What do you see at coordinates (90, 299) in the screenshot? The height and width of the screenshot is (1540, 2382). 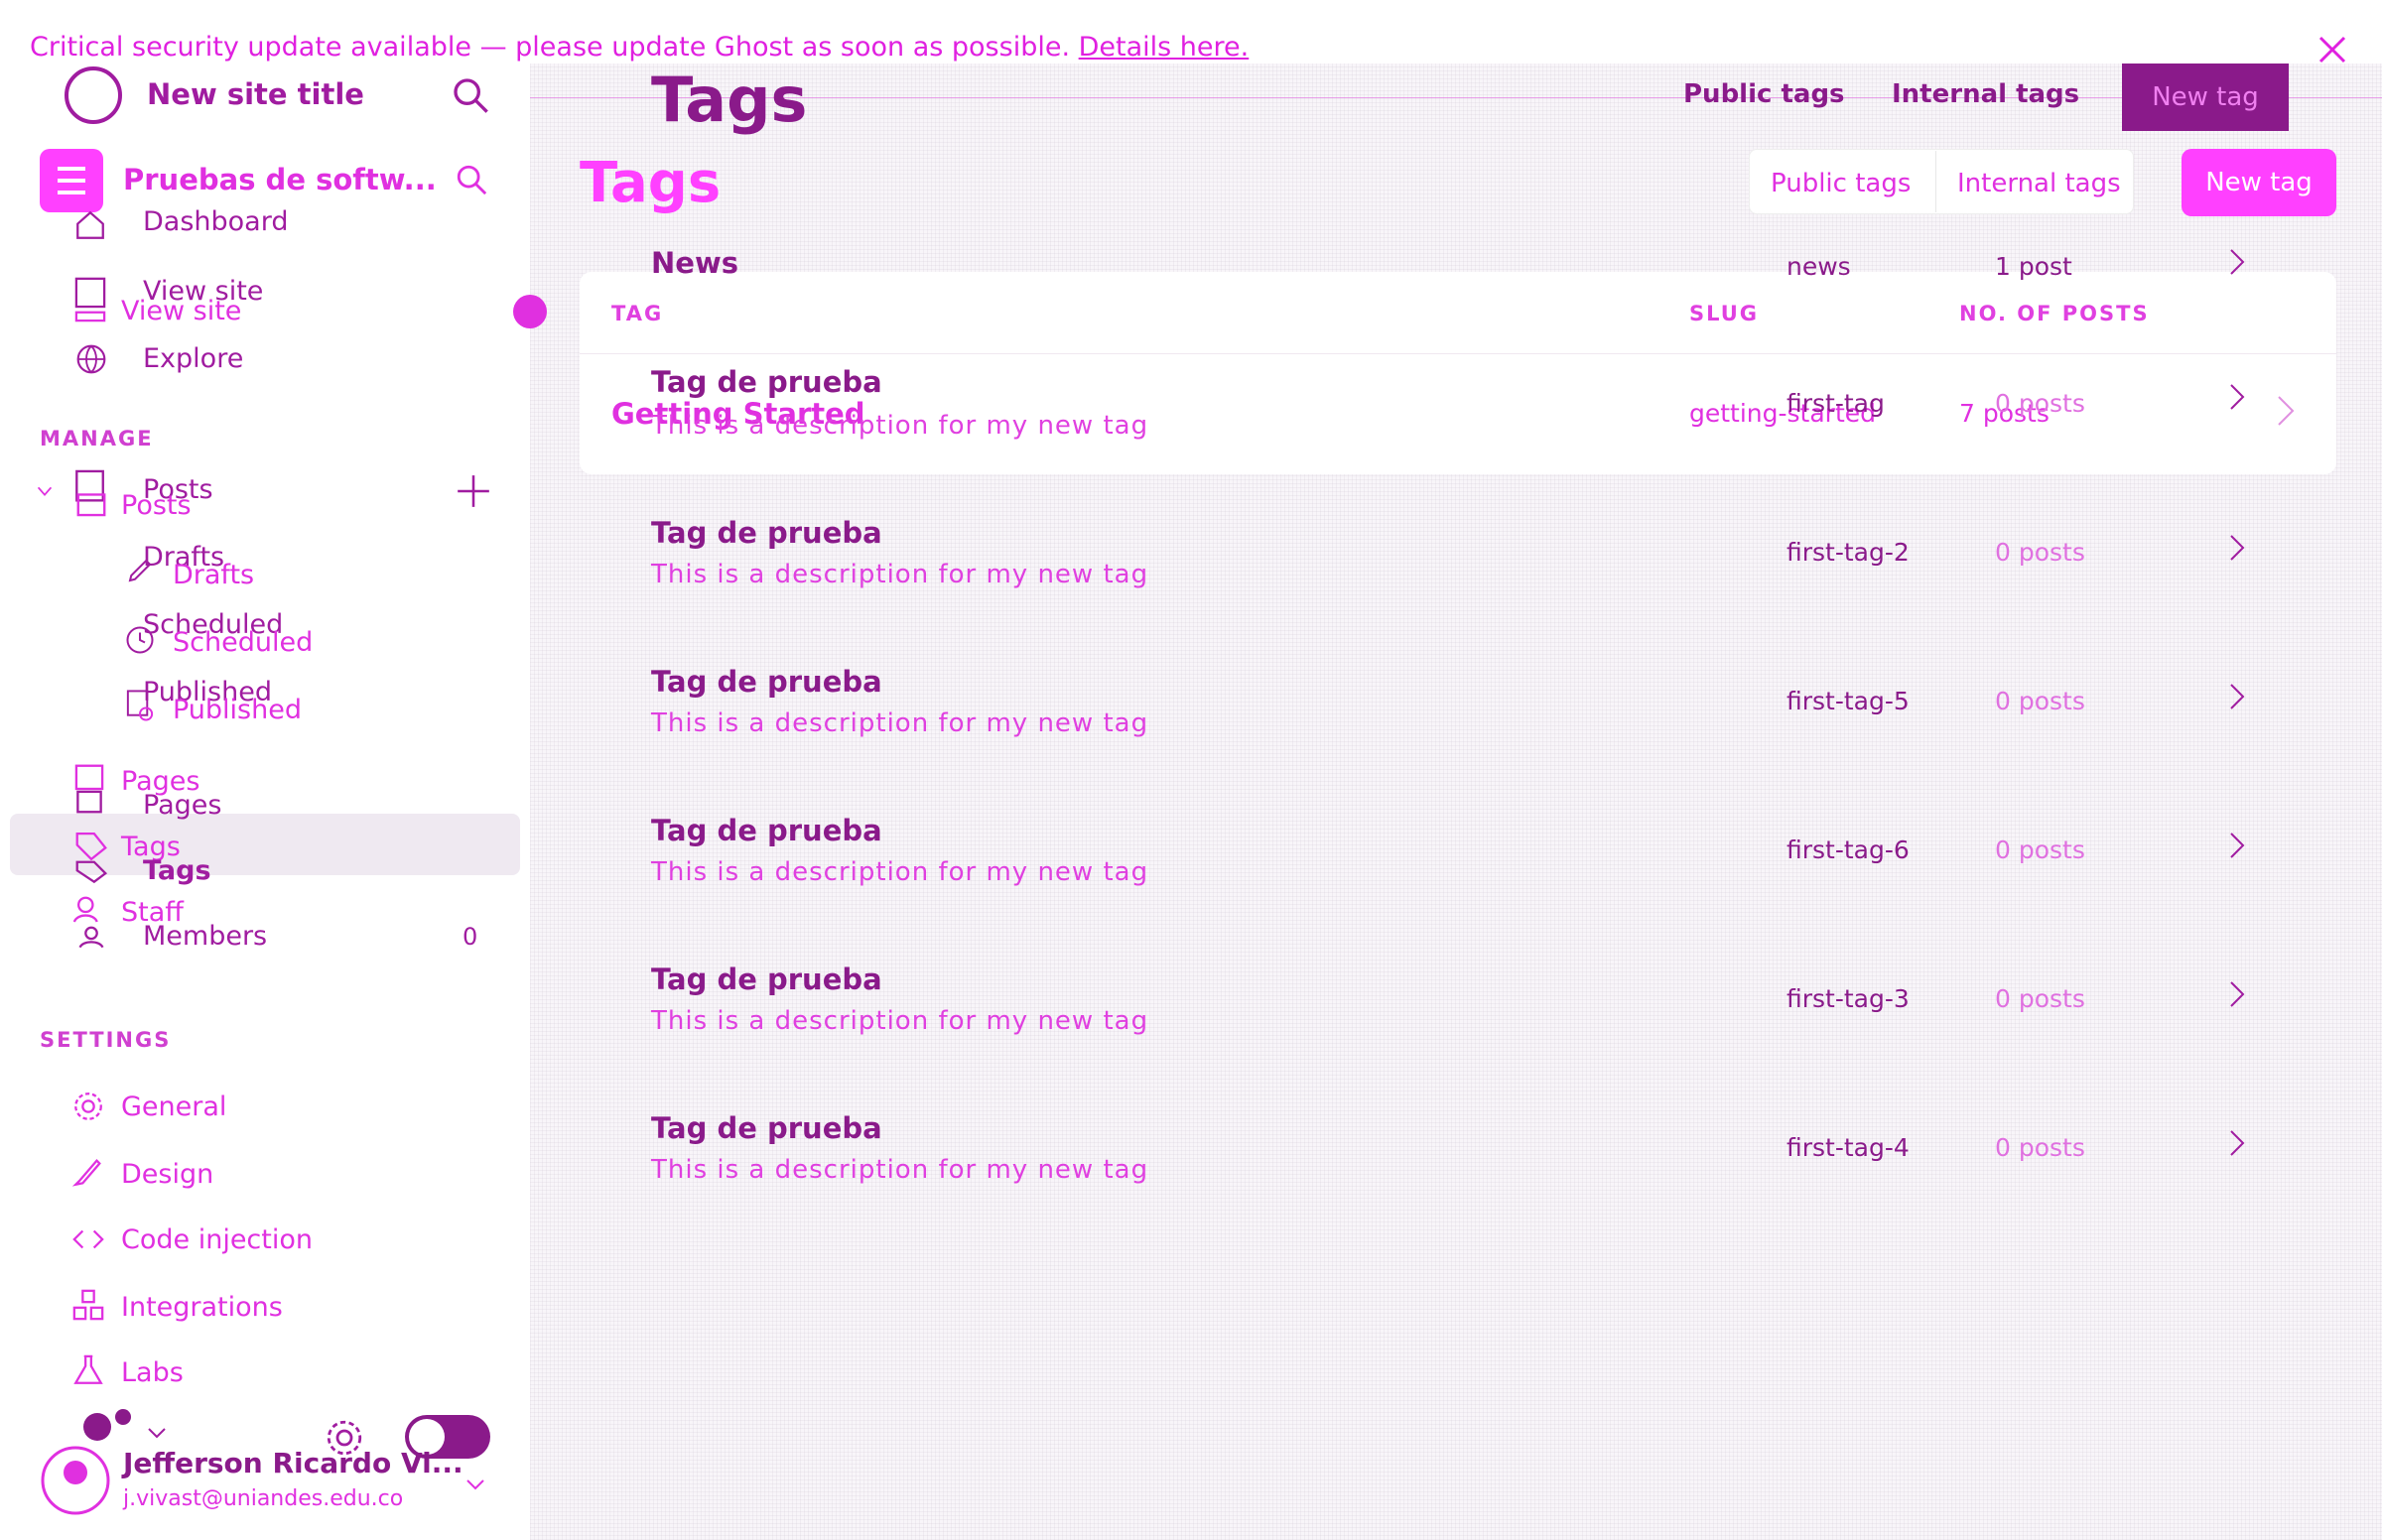 I see `view-site-icon` at bounding box center [90, 299].